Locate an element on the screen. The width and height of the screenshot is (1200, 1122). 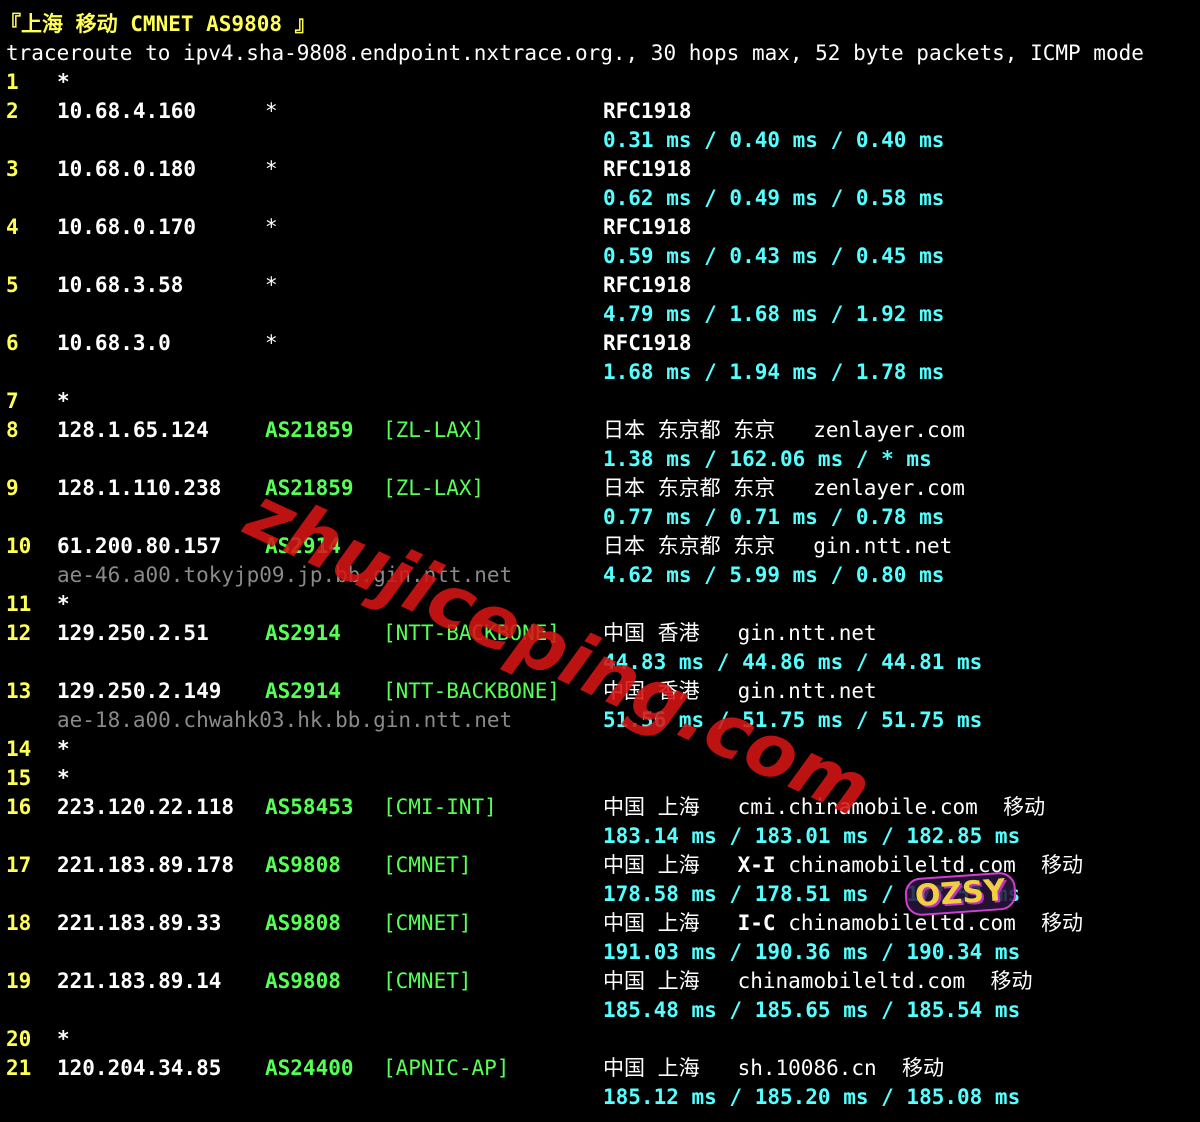
hop-row: 15 * is located at coordinates (600, 778).